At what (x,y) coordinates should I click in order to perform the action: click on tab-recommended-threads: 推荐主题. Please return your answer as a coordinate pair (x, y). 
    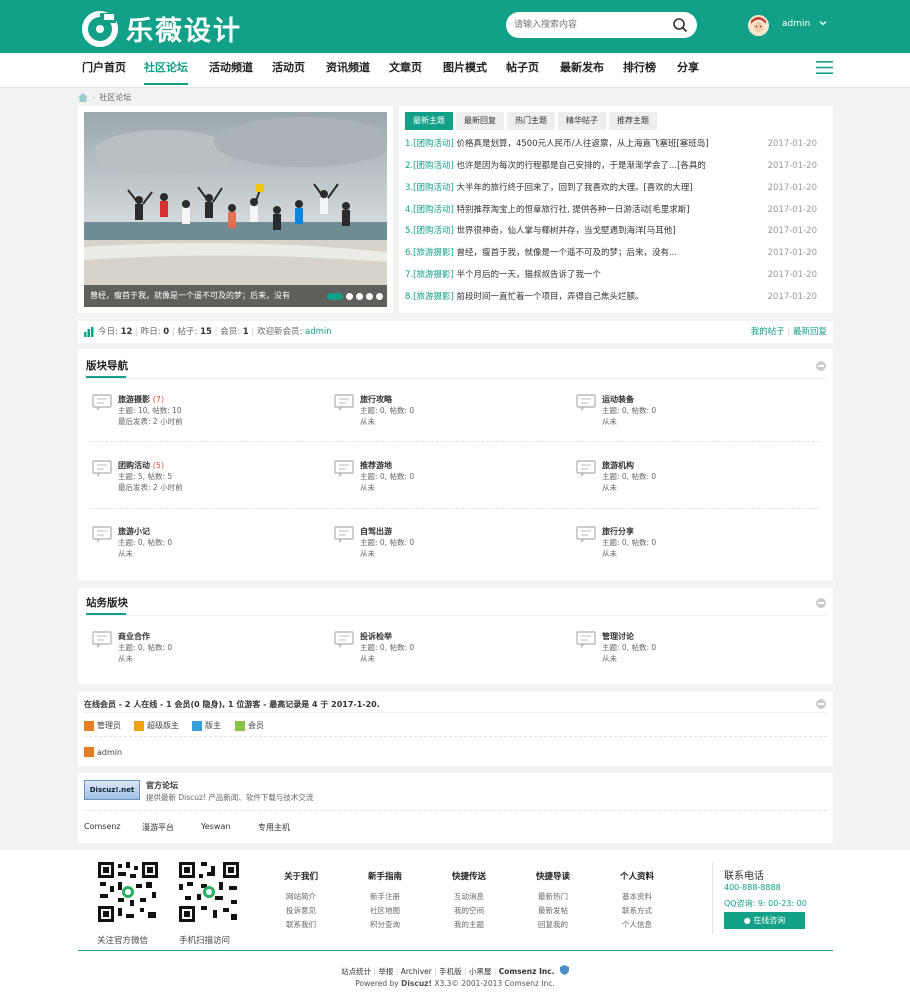
    Looking at the image, I should click on (633, 121).